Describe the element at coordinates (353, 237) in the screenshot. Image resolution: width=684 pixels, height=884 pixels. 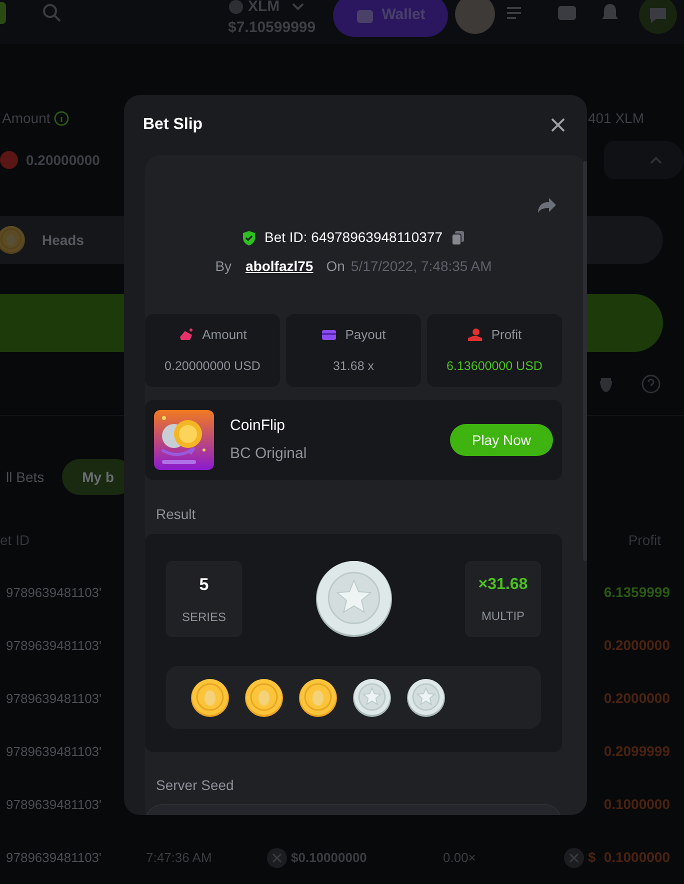
I see `bet-id-label: Bet ID: 64978963948110377` at that location.